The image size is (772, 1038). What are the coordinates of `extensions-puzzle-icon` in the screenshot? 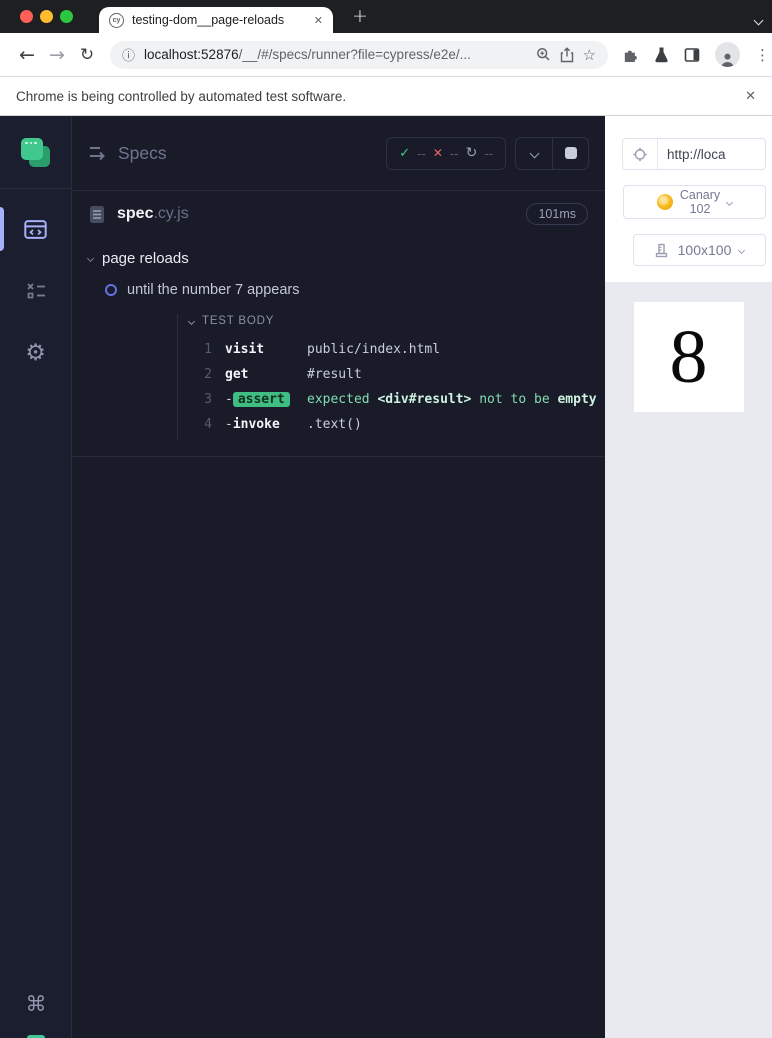 It's located at (630, 54).